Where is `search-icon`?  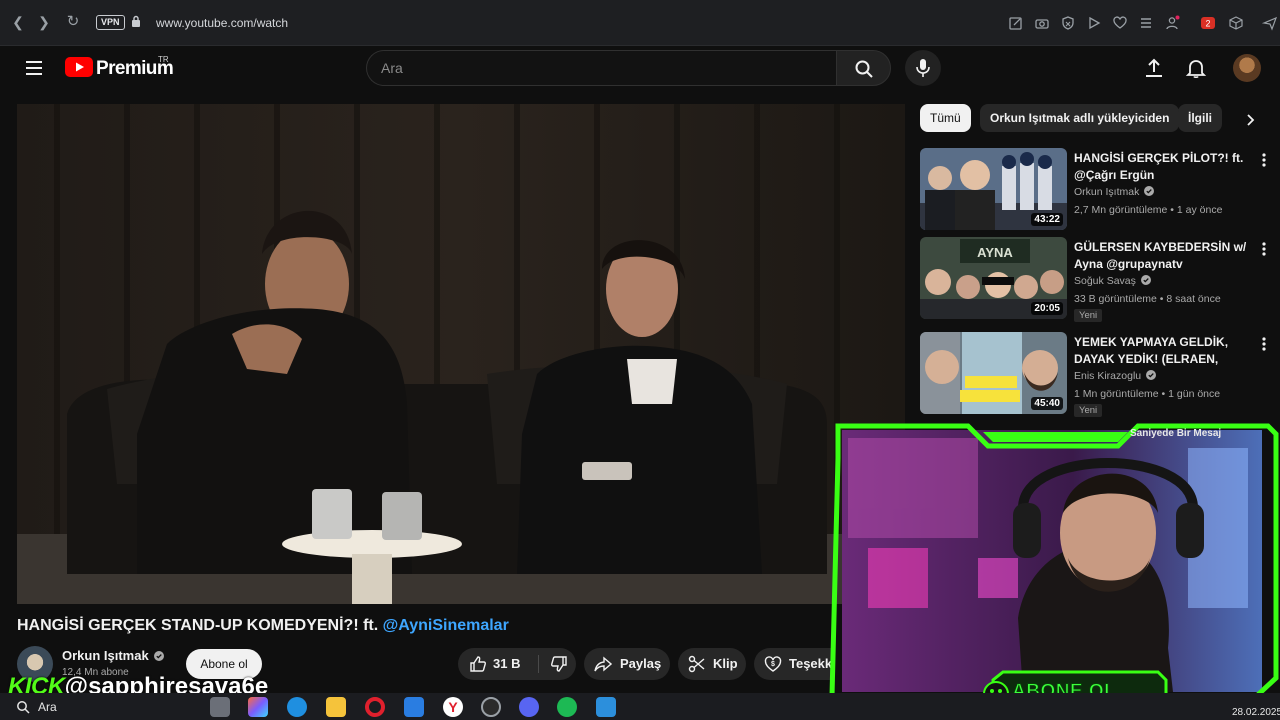
search-icon is located at coordinates (864, 69).